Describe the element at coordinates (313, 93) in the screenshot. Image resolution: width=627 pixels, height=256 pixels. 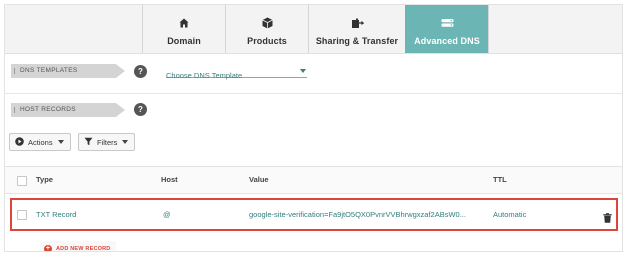
I see `divider` at that location.